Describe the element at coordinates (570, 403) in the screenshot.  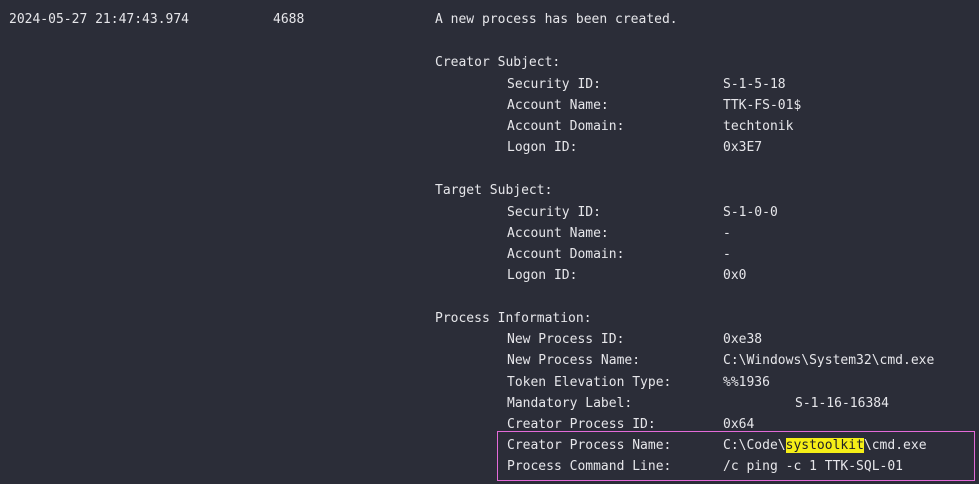
I see `mandatory-label-label: Mandatory Label:` at that location.